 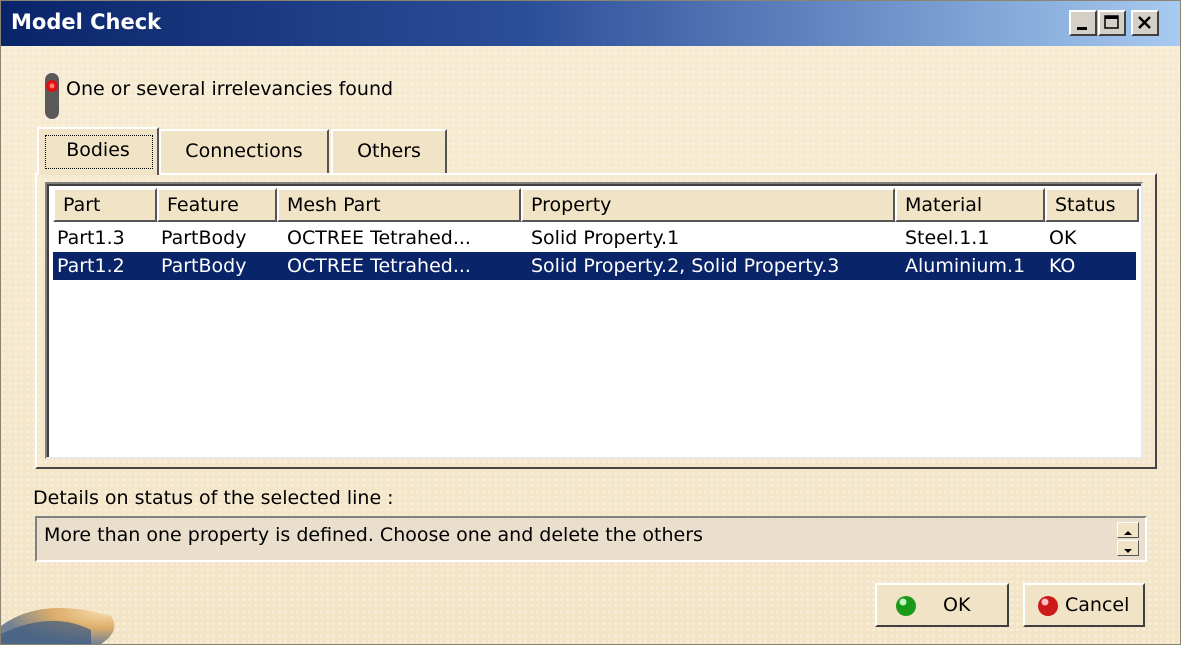 I want to click on tab-connections-label: Connections, so click(x=244, y=151).